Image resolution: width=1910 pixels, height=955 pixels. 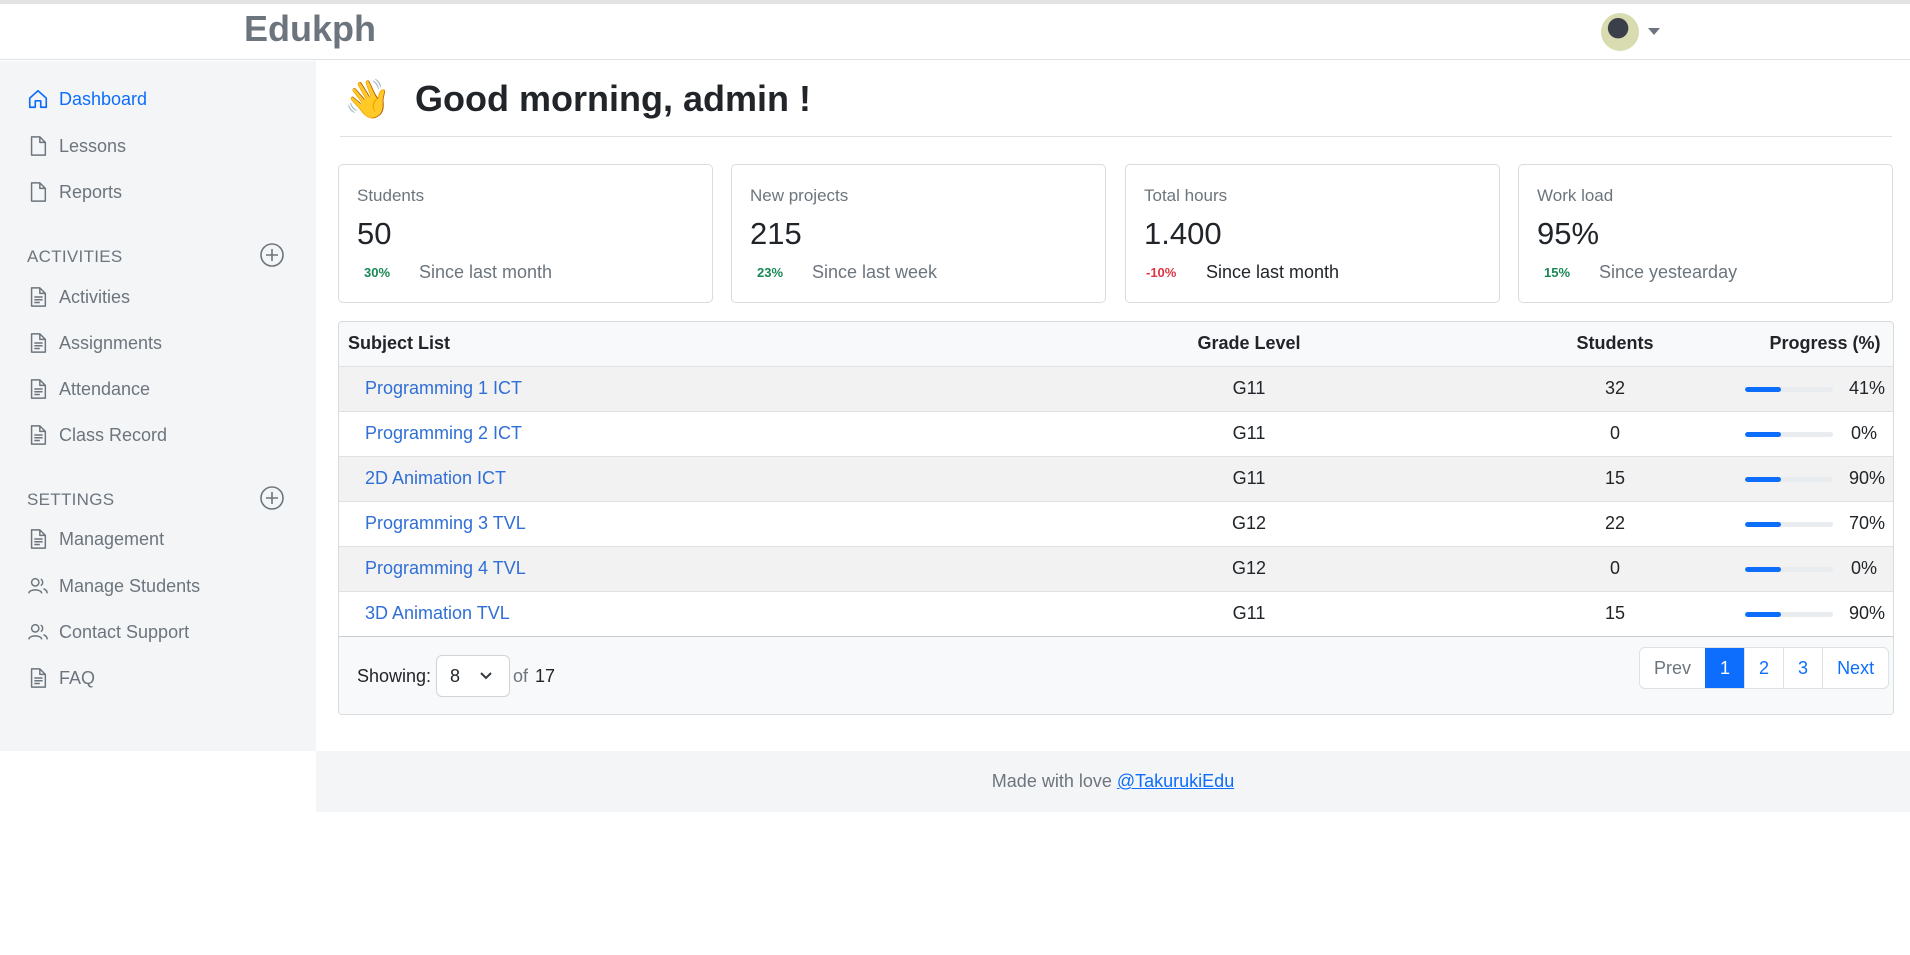 I want to click on pagination: Prev 1 2 3 Next, so click(x=1764, y=668).